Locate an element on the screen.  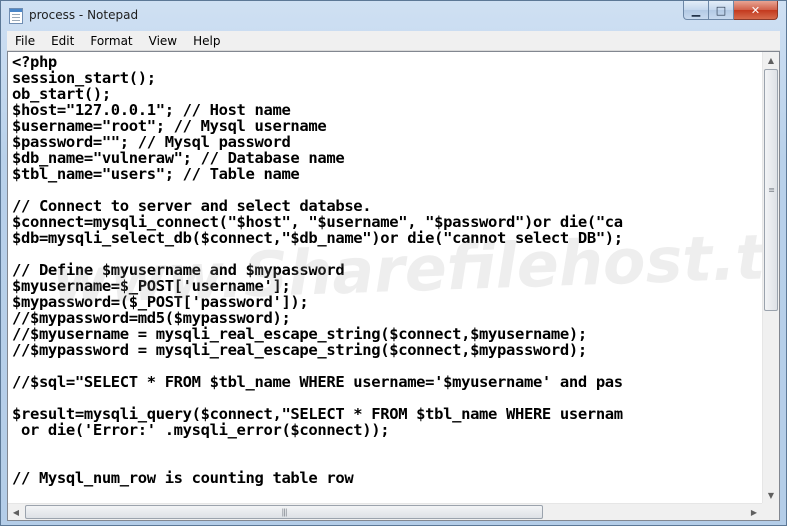
minimize-button: ▁ is located at coordinates (696, 10).